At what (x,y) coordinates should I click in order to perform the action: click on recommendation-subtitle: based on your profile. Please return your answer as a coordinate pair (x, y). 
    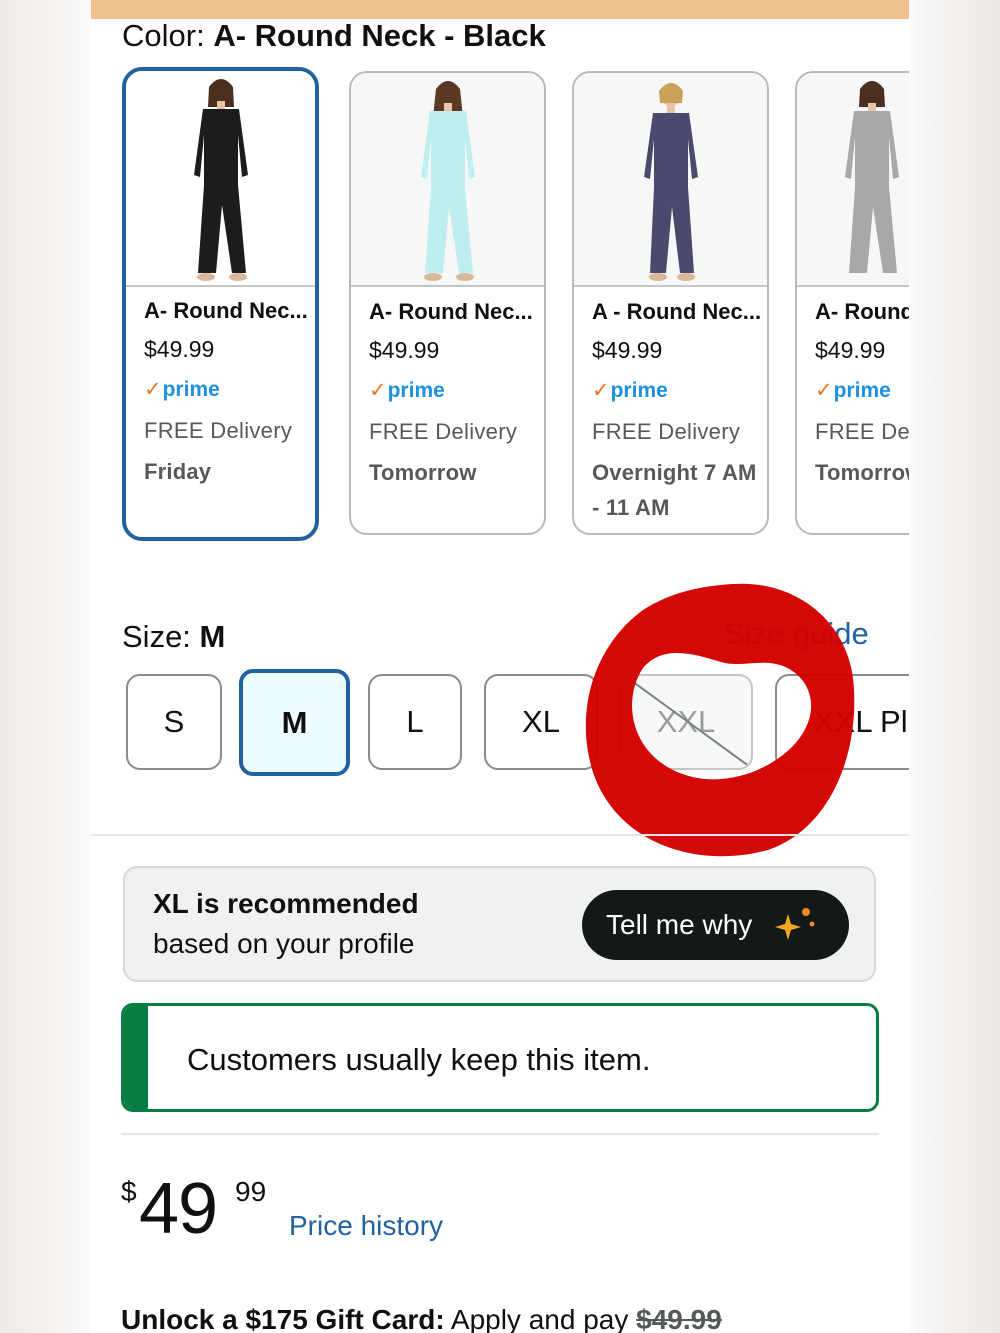
    Looking at the image, I should click on (284, 943).